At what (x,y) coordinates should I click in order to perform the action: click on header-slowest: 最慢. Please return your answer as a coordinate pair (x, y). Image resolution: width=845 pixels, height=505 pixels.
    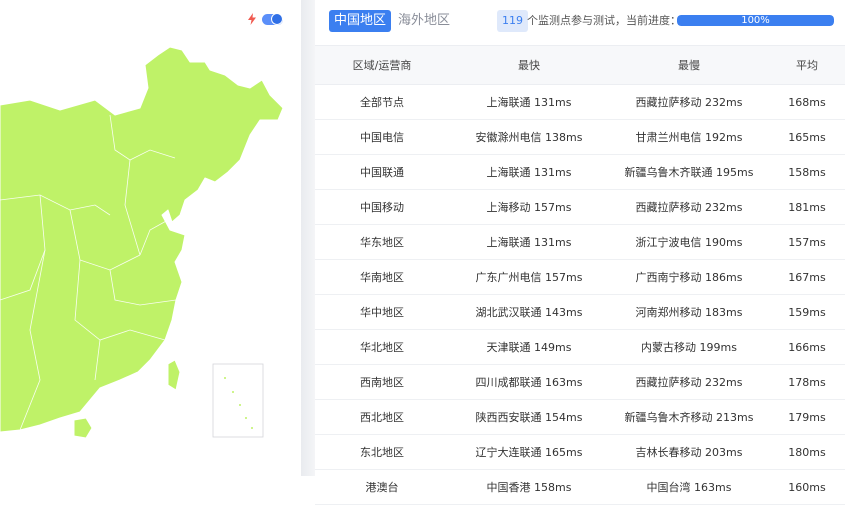
    Looking at the image, I should click on (689, 65).